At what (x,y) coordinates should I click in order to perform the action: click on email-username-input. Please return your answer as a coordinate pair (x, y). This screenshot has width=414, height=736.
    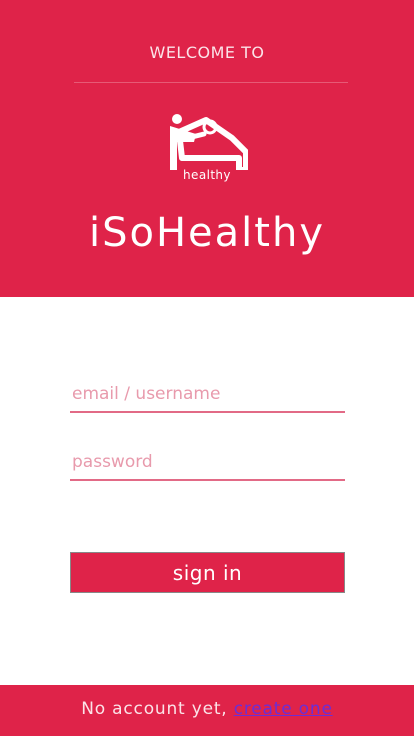
    Looking at the image, I should click on (207, 395).